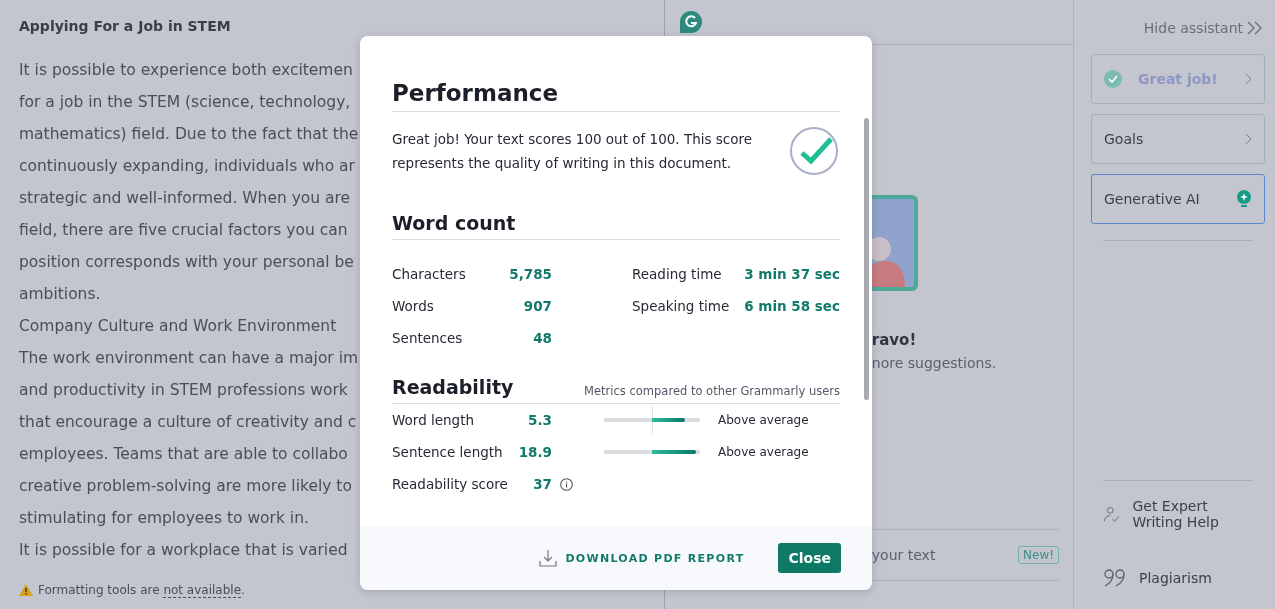 The width and height of the screenshot is (1275, 609). What do you see at coordinates (681, 306) in the screenshot?
I see `stat-label: Speaking time` at bounding box center [681, 306].